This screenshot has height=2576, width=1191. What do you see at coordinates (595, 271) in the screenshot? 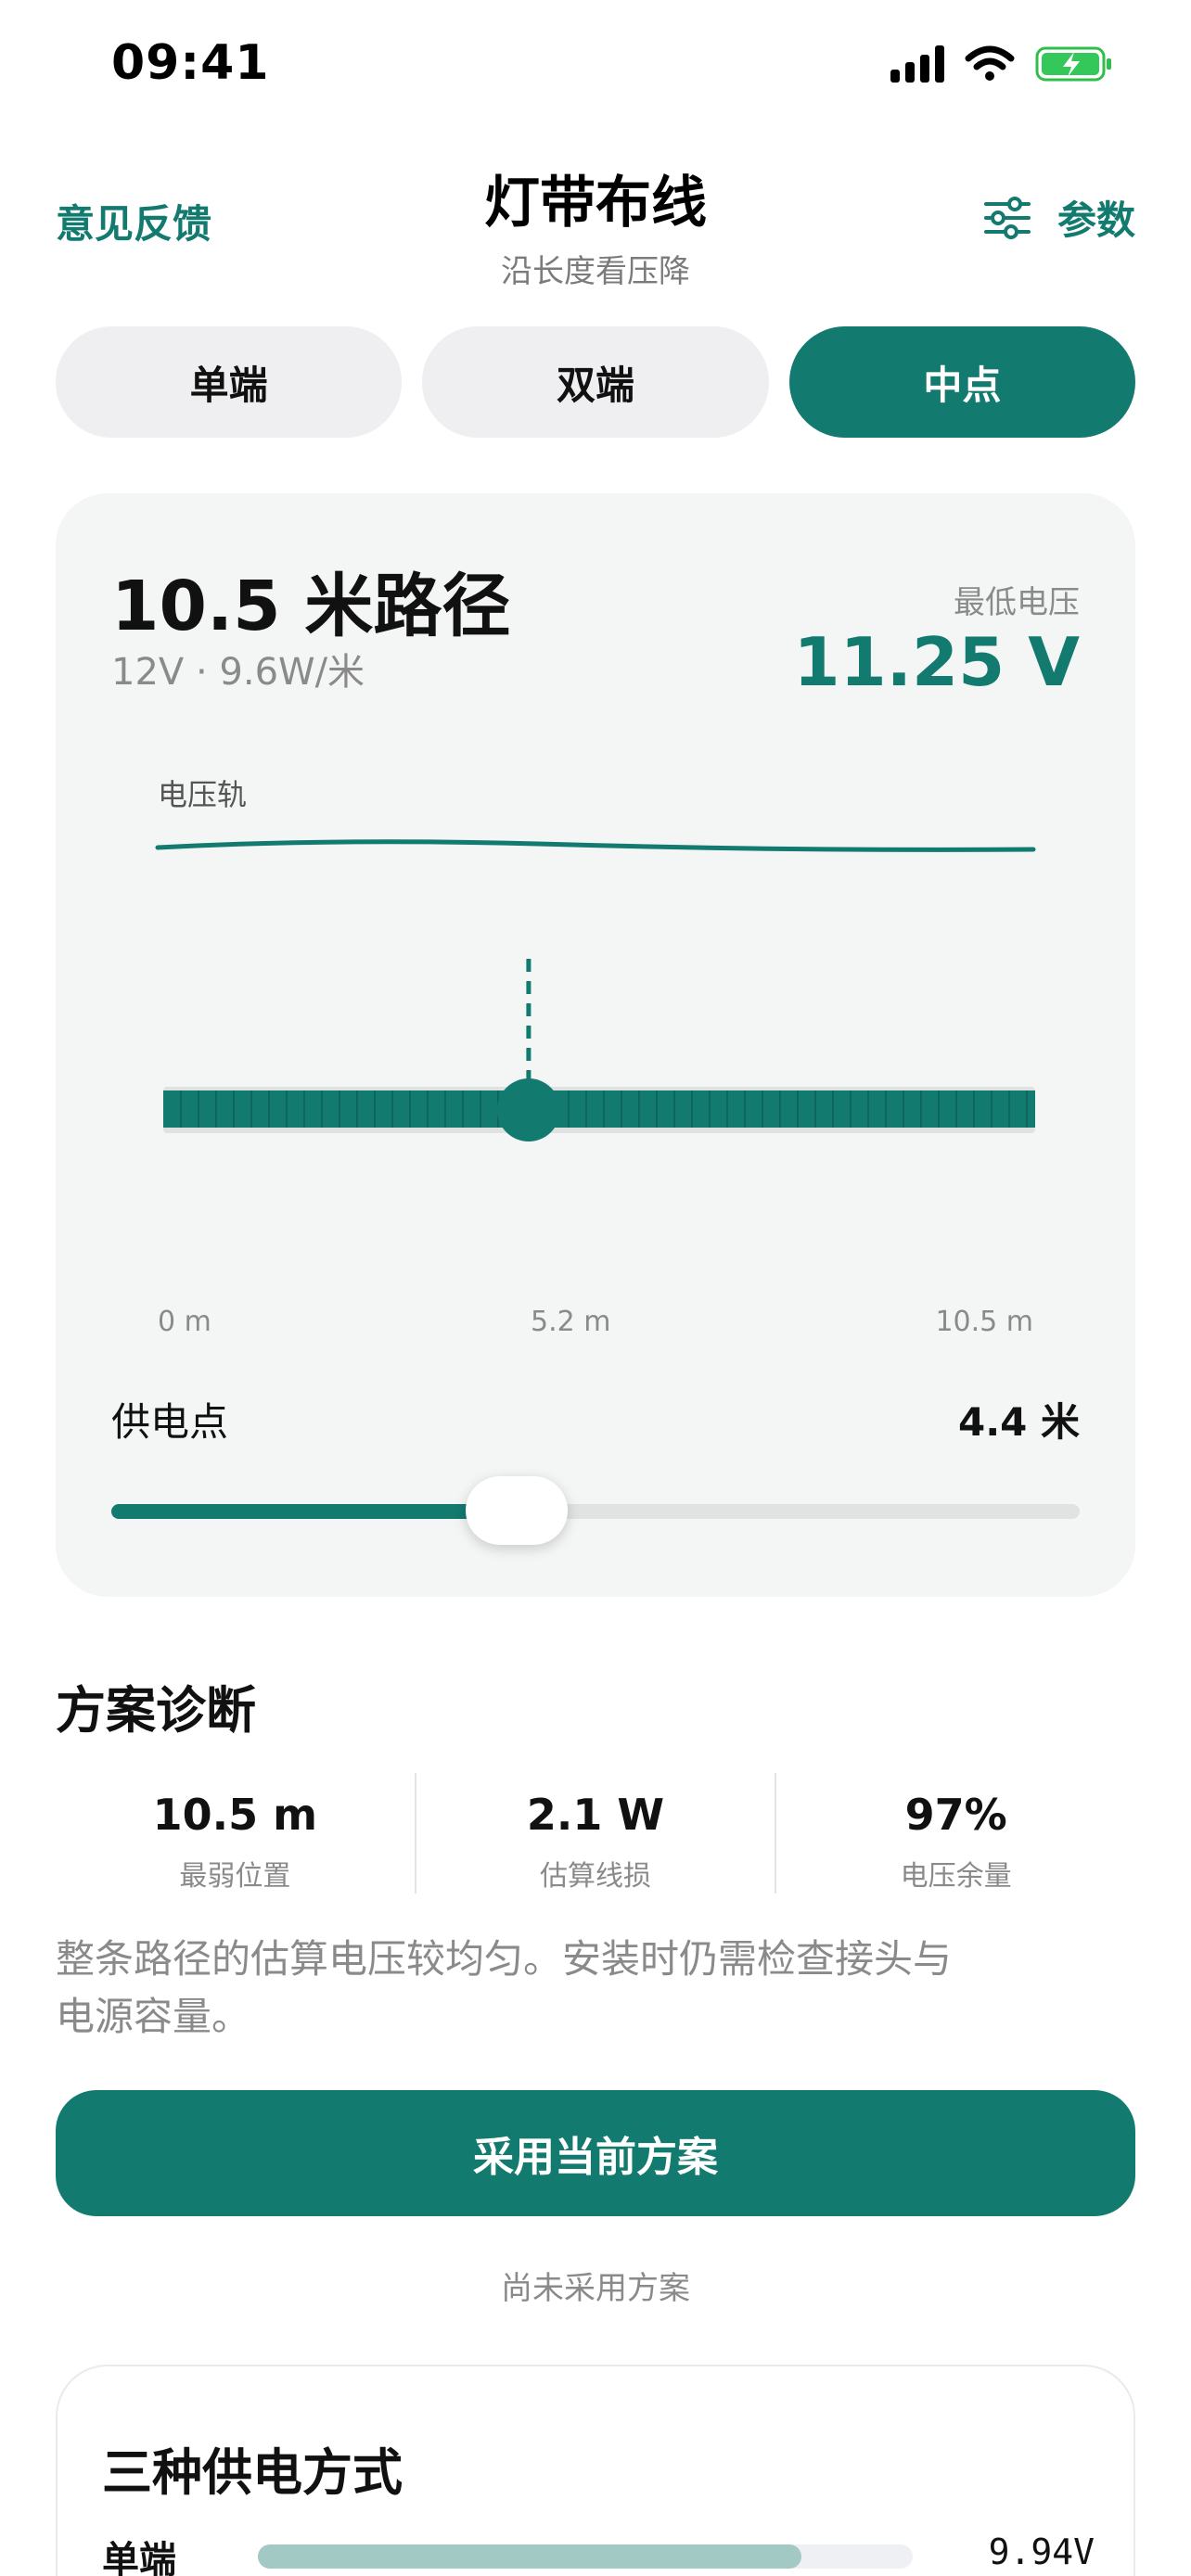
I see `page-subtitle: 沿长度看压降` at bounding box center [595, 271].